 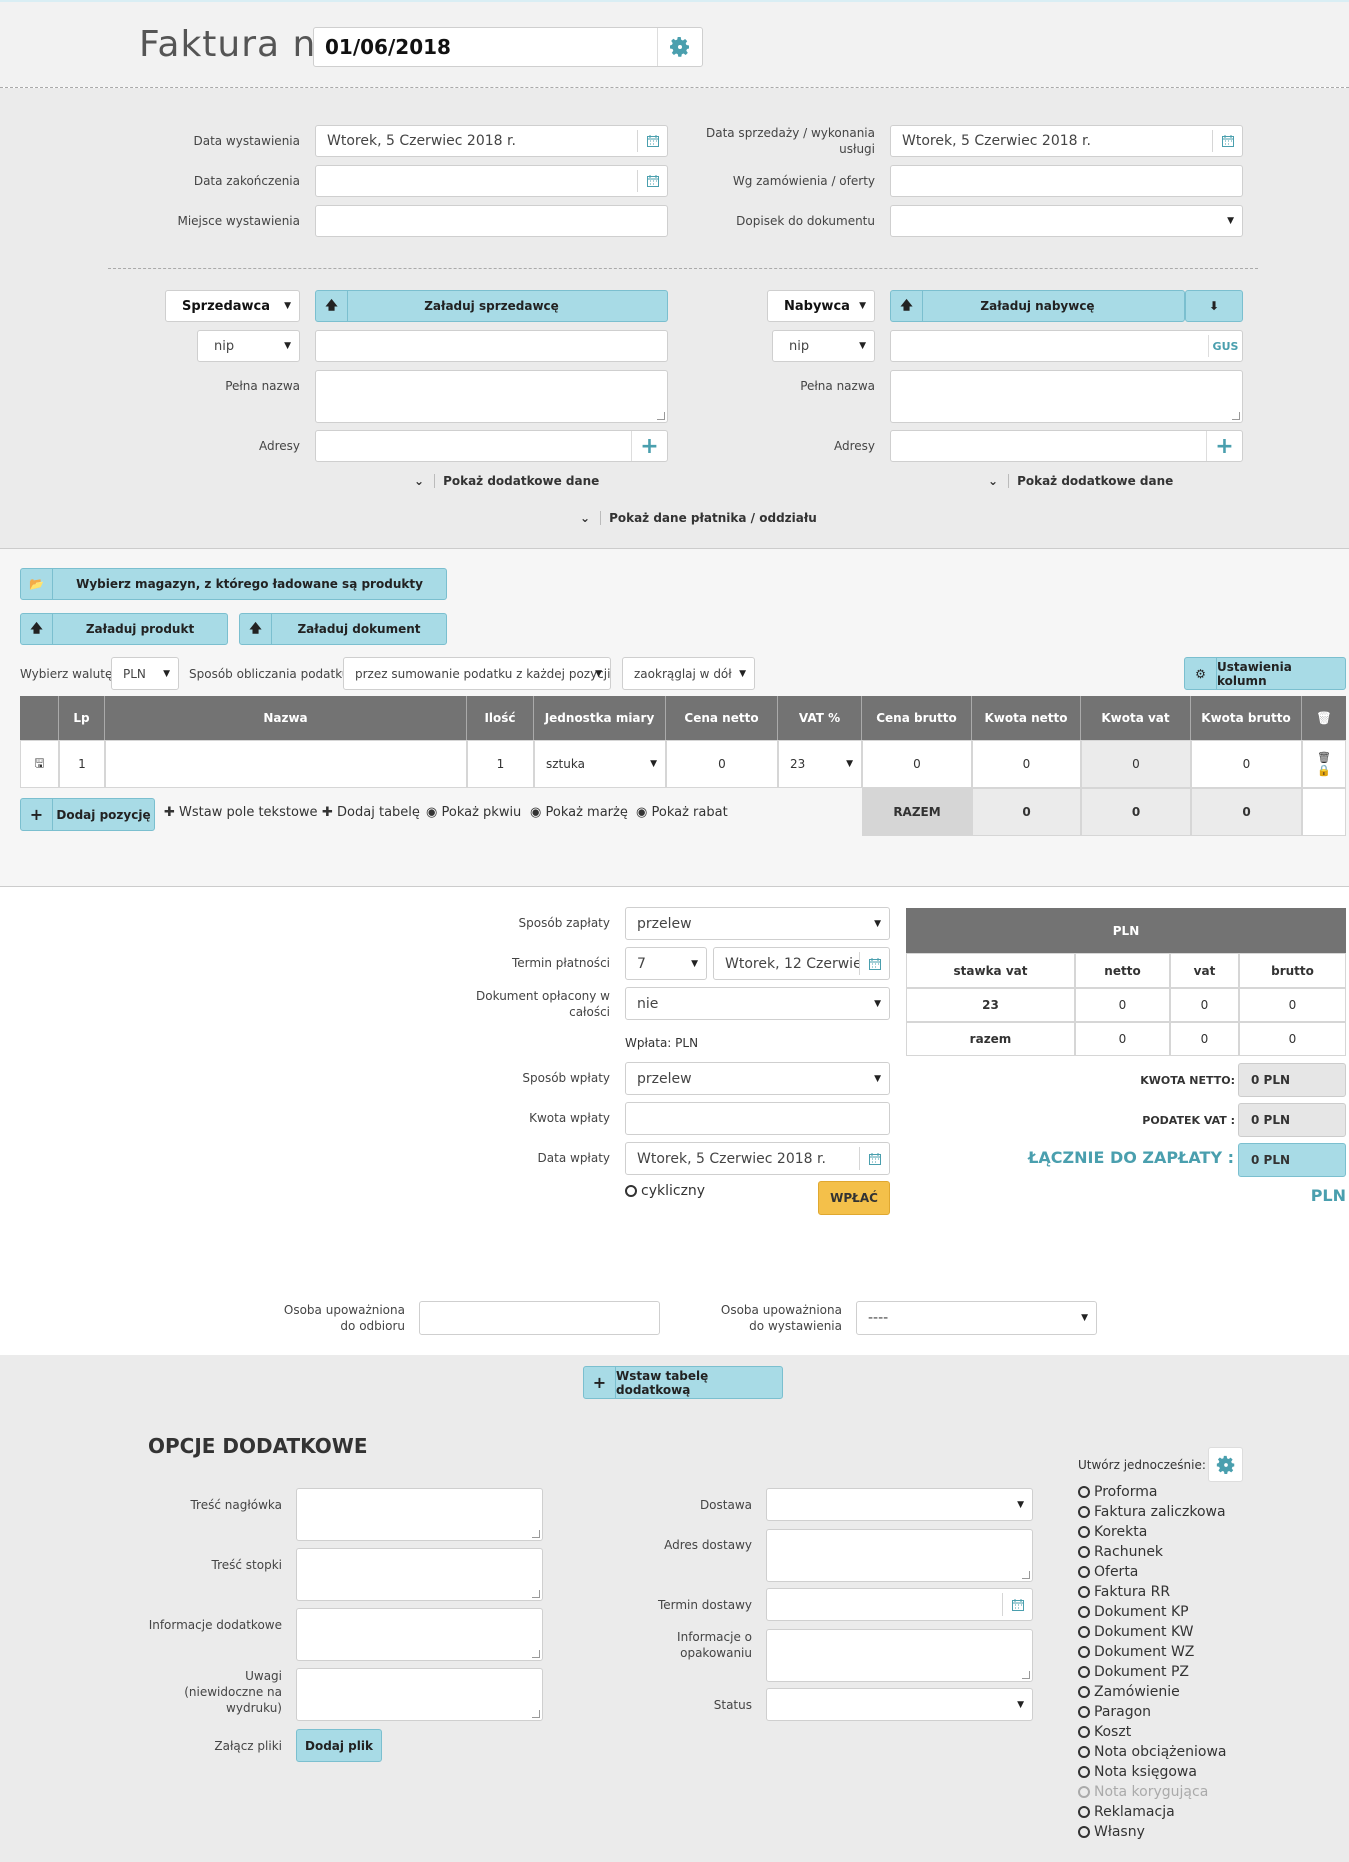 What do you see at coordinates (874, 1158) in the screenshot?
I see `calendar-icon` at bounding box center [874, 1158].